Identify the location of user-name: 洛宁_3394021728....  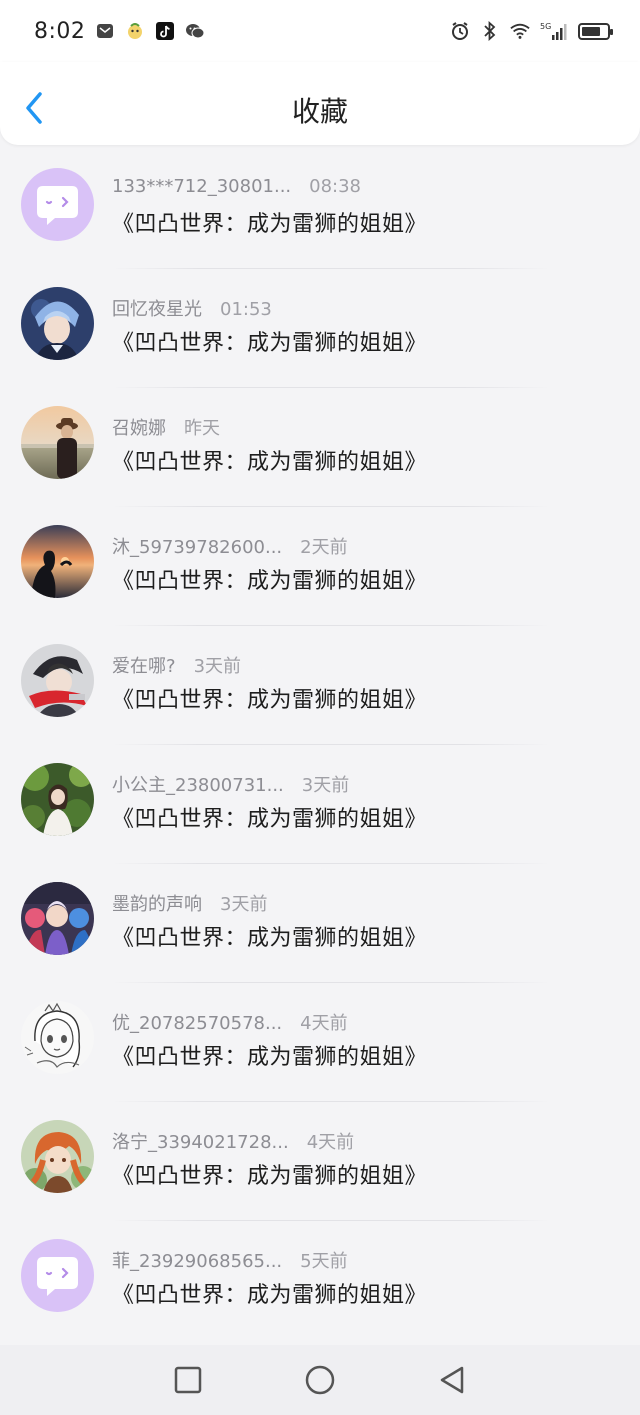
(200, 1142).